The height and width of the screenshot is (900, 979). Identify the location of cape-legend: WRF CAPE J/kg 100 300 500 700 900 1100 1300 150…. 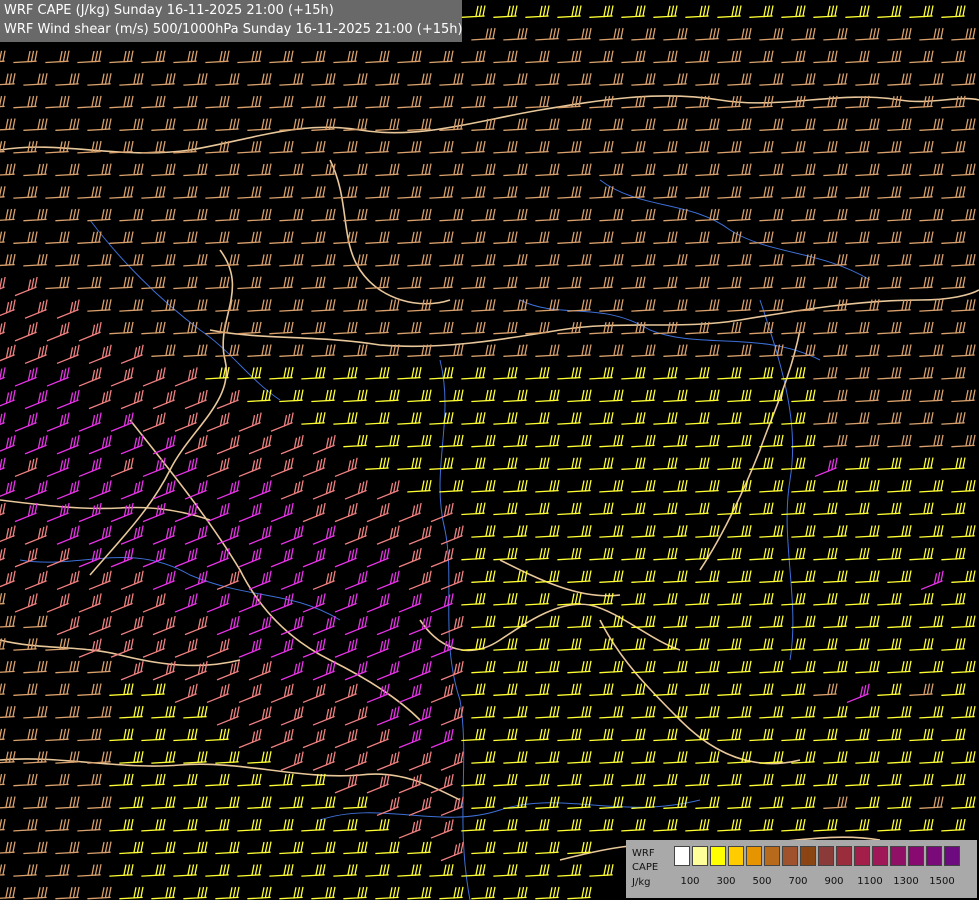
(801, 869).